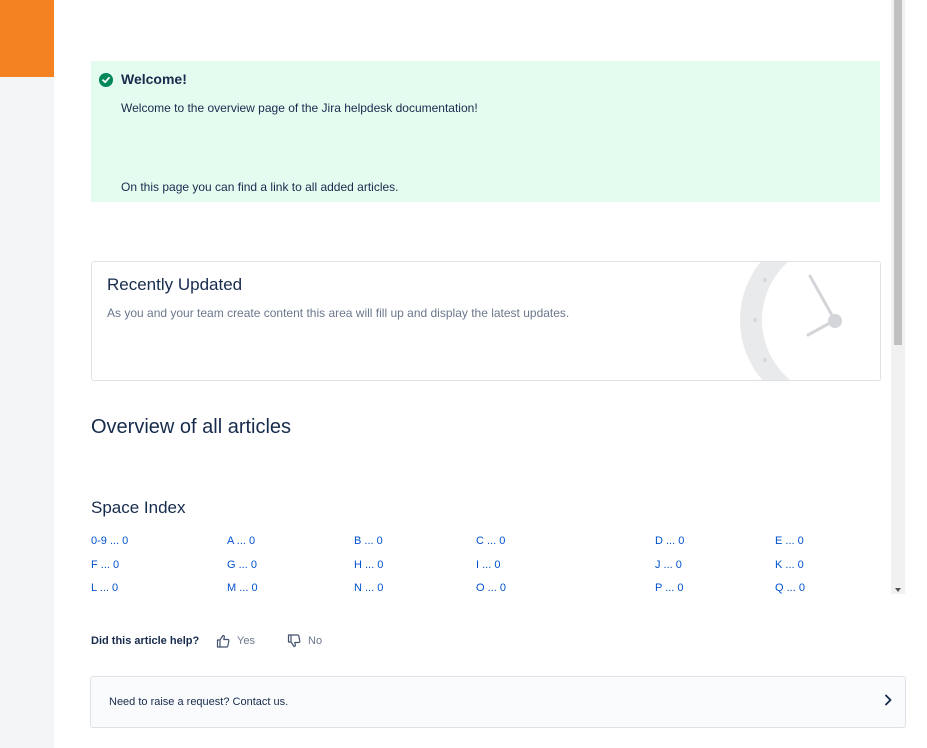 This screenshot has height=748, width=927. What do you see at coordinates (490, 541) in the screenshot?
I see `space-index-link: C ... 0` at bounding box center [490, 541].